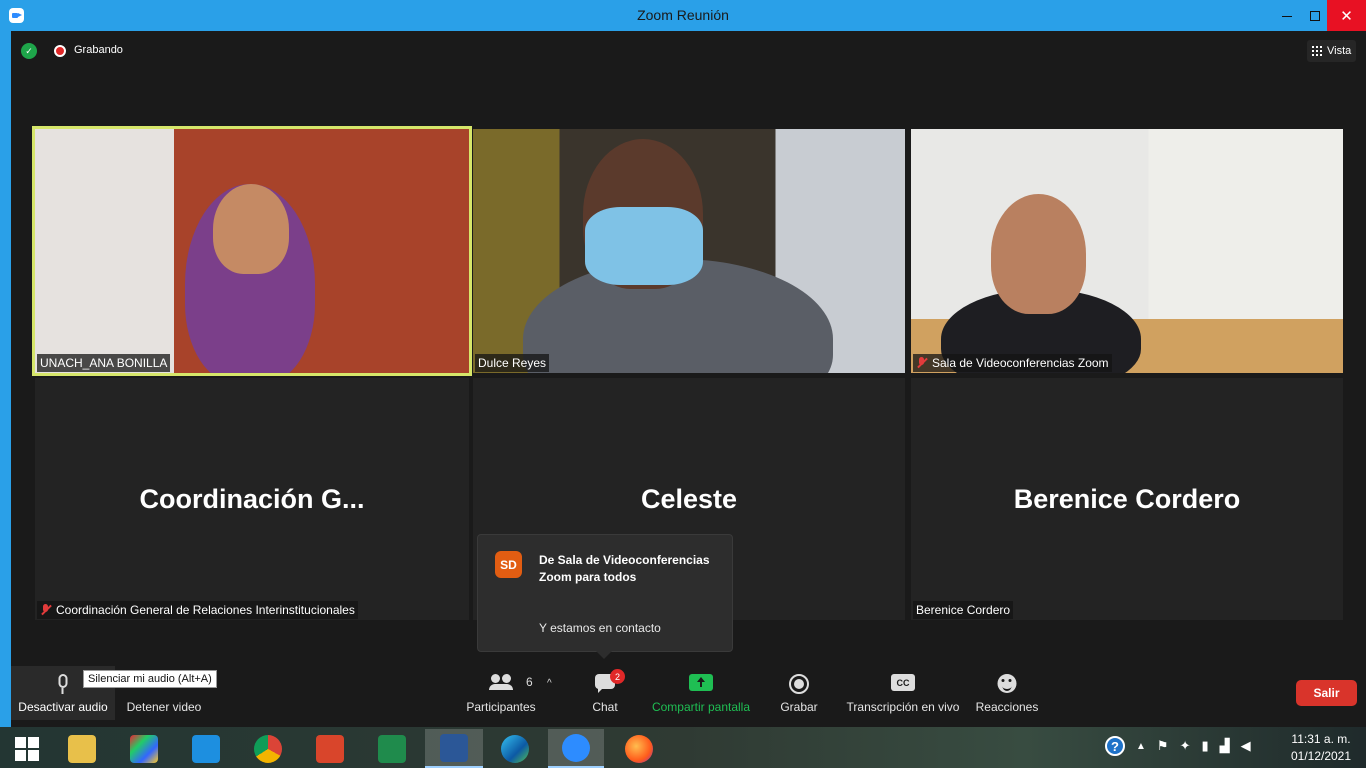 The width and height of the screenshot is (1366, 768). Describe the element at coordinates (1321, 739) in the screenshot. I see `clock-time: 11:31 a. m.` at that location.